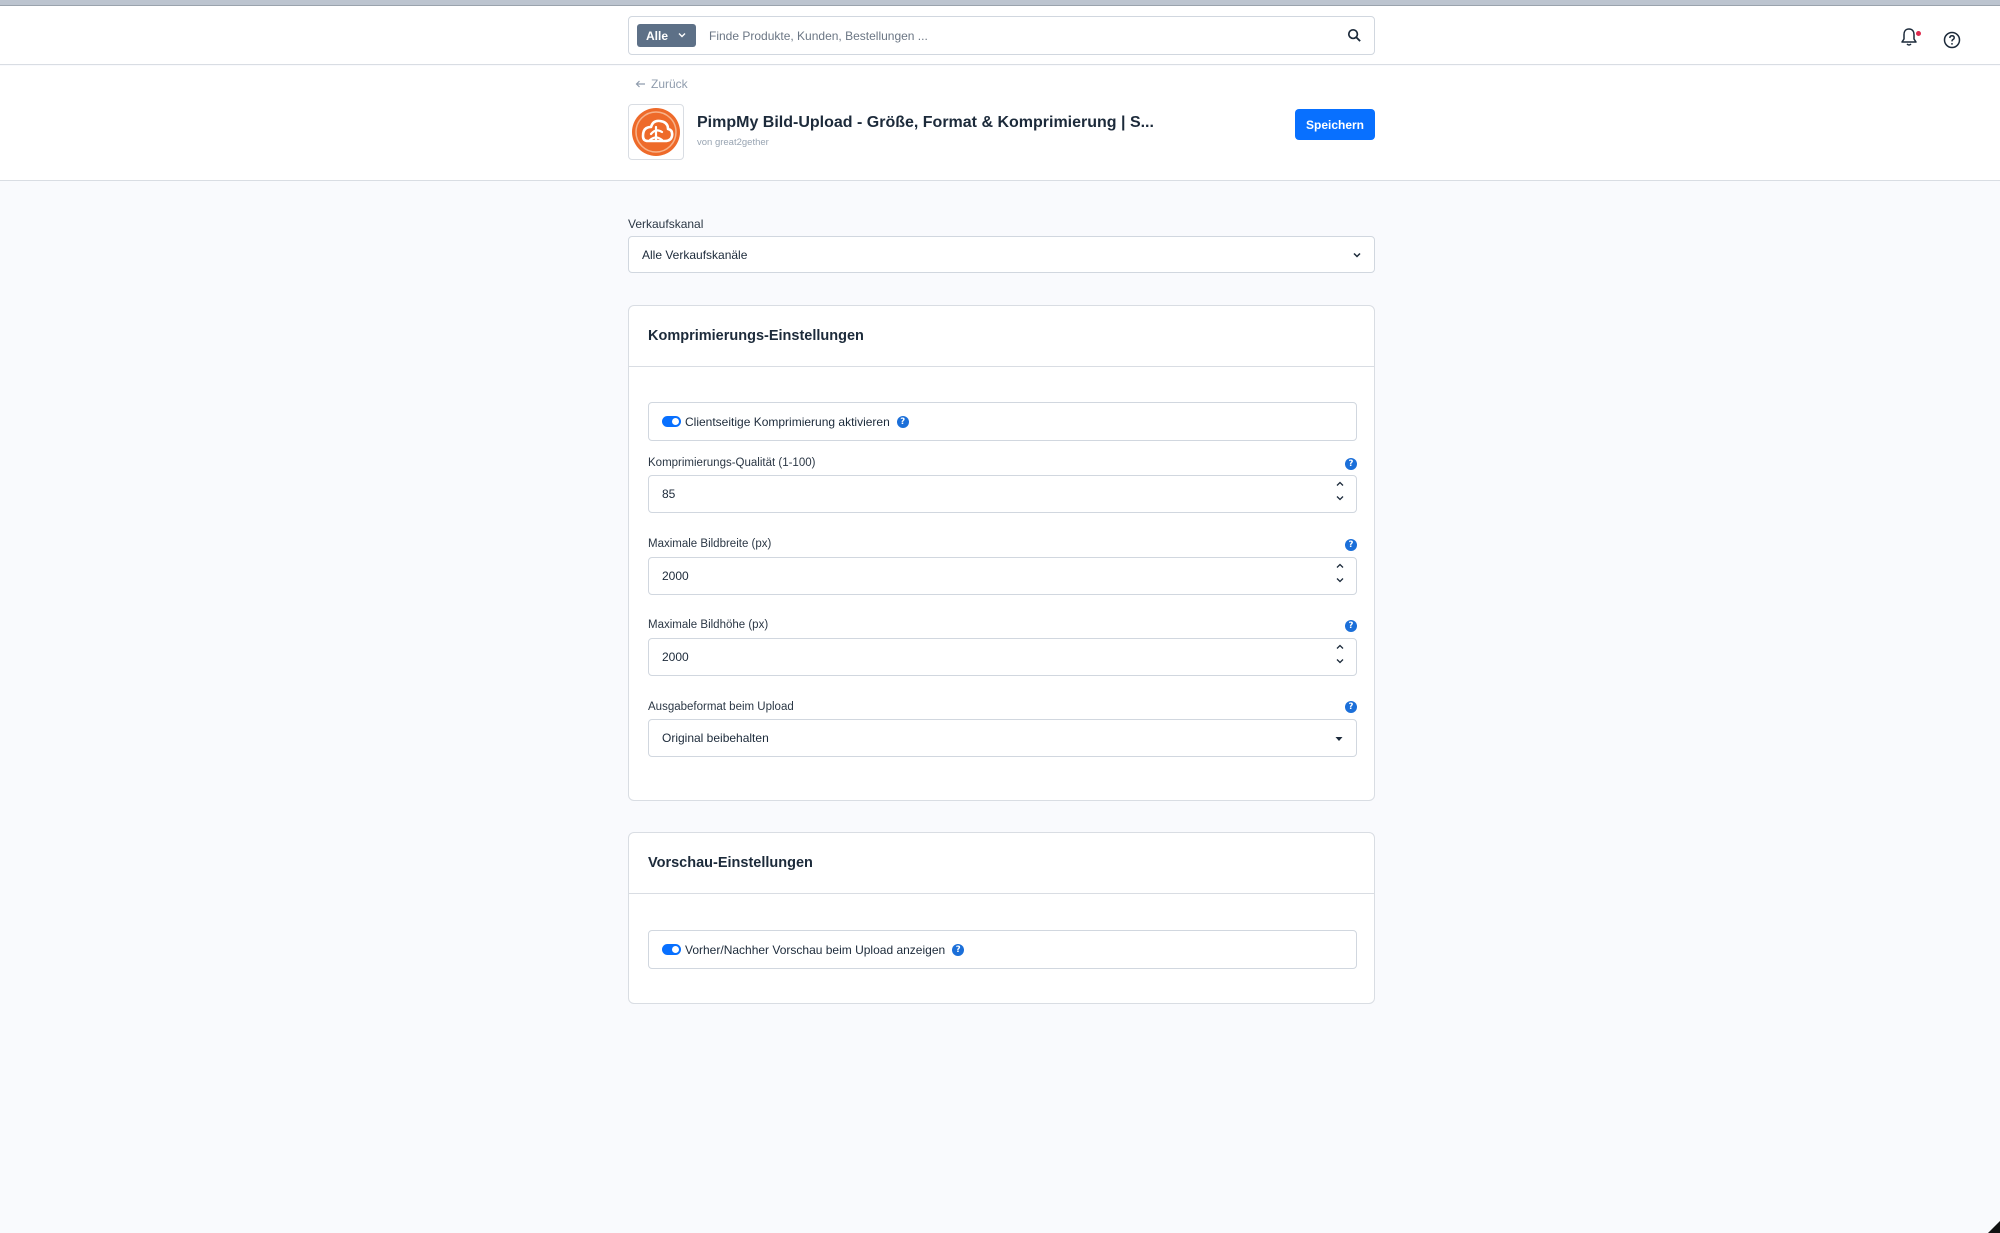 This screenshot has width=2000, height=1233. I want to click on max-height-input: 2000, so click(1002, 657).